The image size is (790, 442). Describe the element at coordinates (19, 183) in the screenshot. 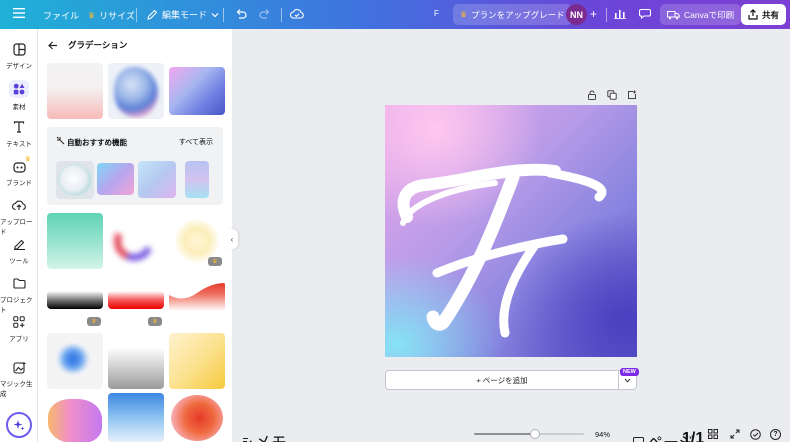

I see `rail-label: ブランド` at that location.